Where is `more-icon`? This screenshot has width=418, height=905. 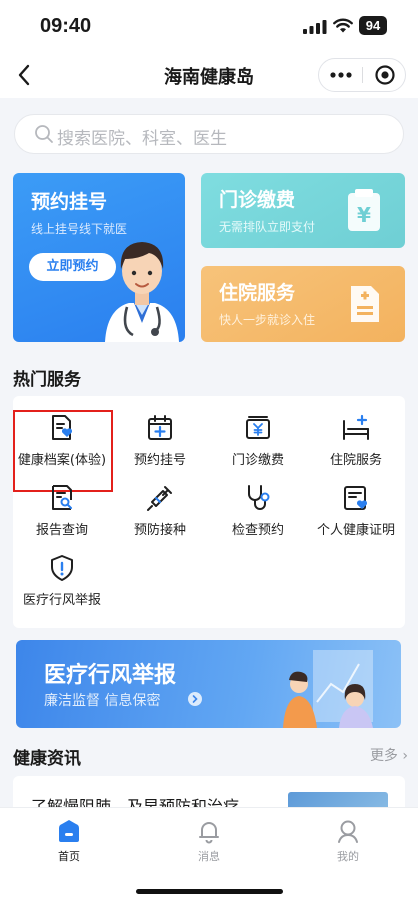
more-icon is located at coordinates (341, 75).